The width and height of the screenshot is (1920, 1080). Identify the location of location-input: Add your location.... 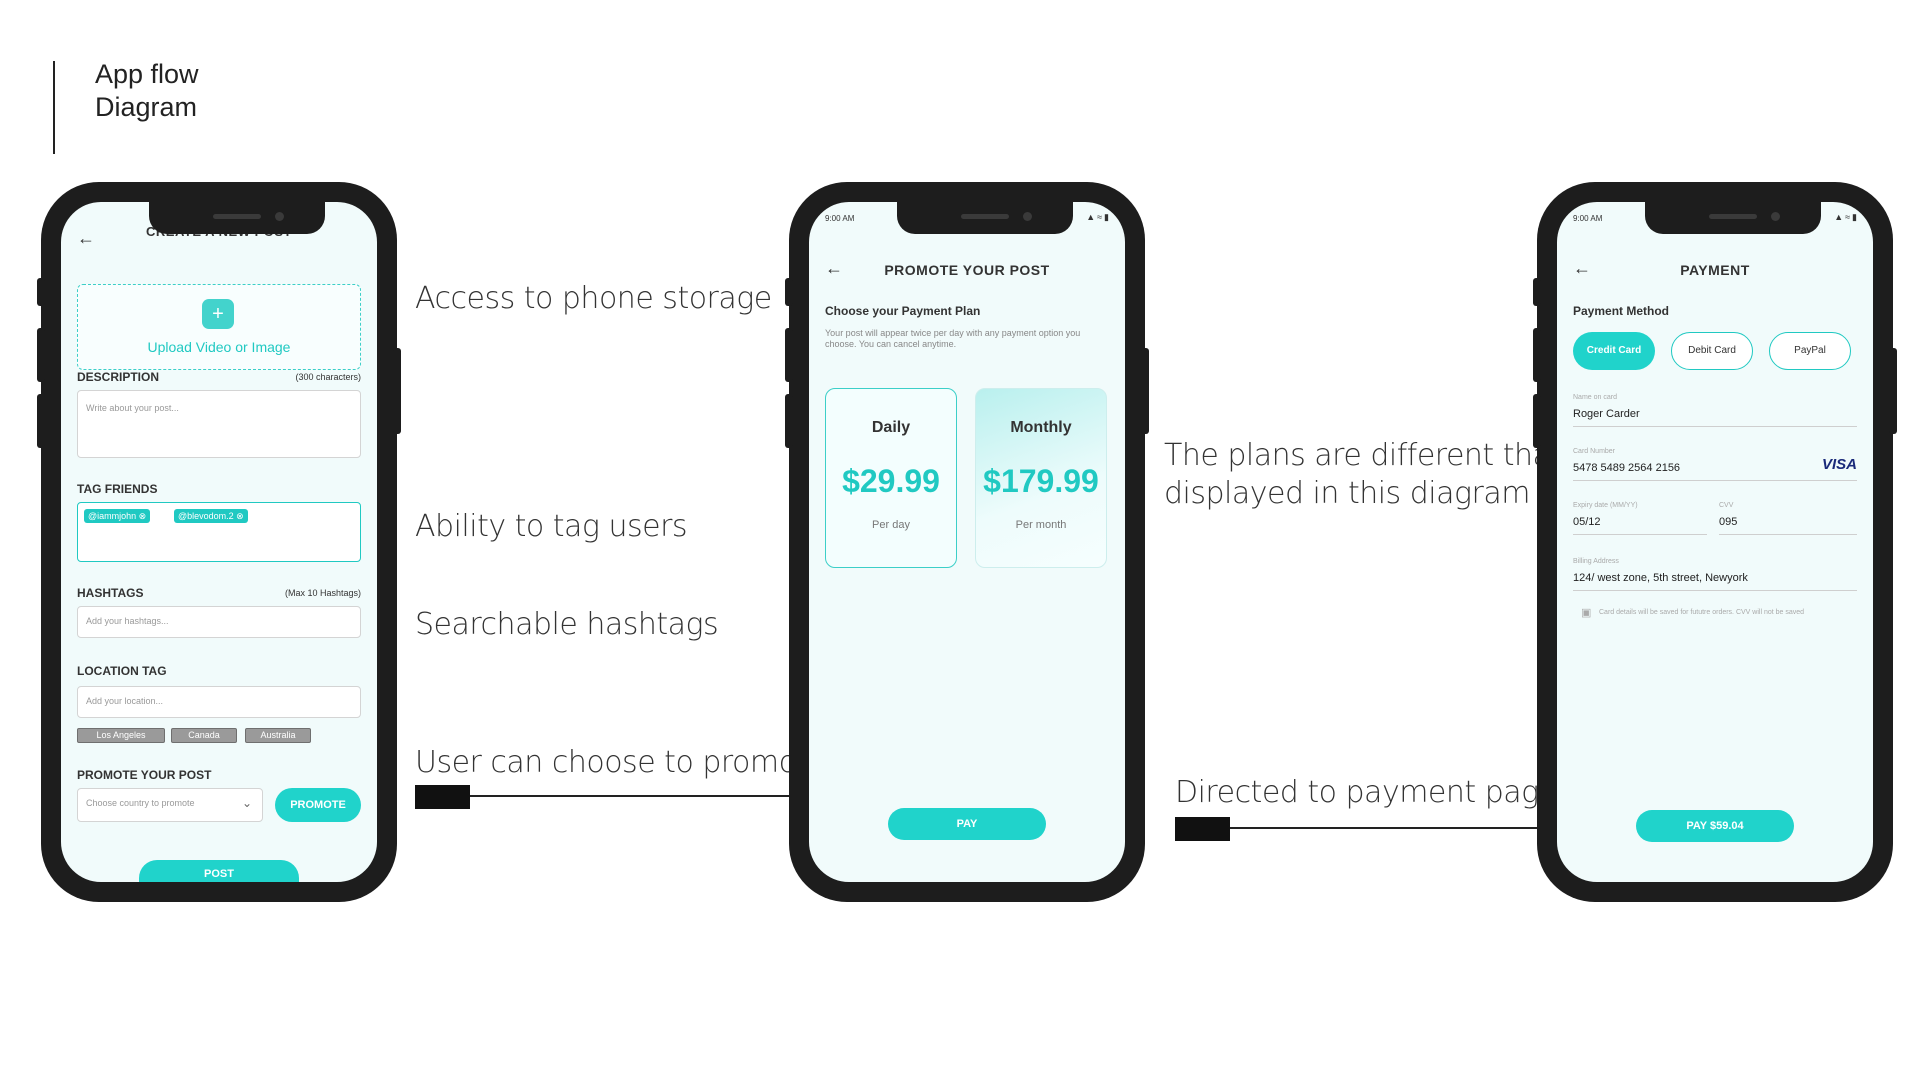
(219, 702).